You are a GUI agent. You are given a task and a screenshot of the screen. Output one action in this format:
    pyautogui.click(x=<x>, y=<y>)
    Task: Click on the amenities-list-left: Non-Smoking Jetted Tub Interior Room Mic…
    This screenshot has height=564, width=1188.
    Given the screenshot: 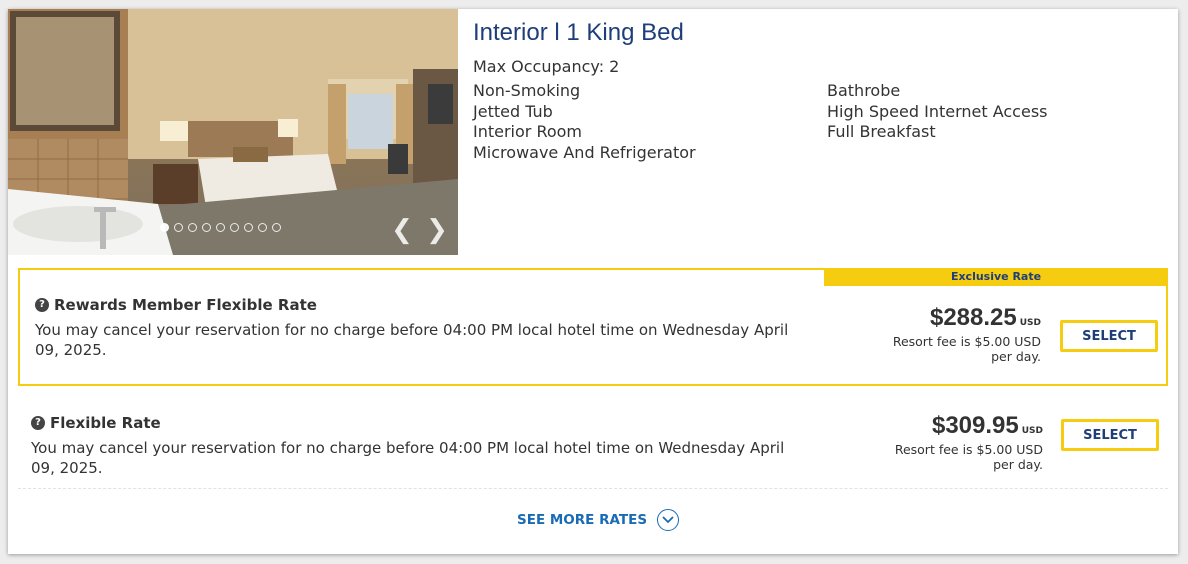 What is the action you would take?
    pyautogui.click(x=584, y=122)
    